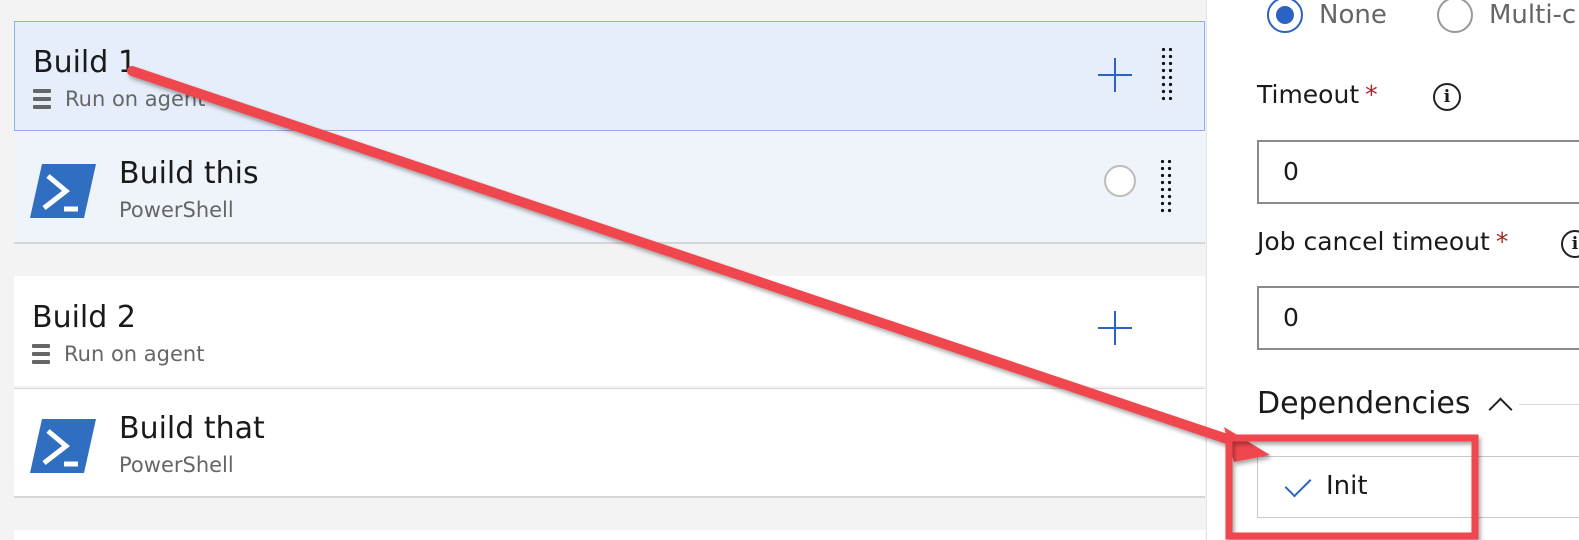 The width and height of the screenshot is (1579, 540). What do you see at coordinates (609, 535) in the screenshot?
I see `next-phase-edge` at bounding box center [609, 535].